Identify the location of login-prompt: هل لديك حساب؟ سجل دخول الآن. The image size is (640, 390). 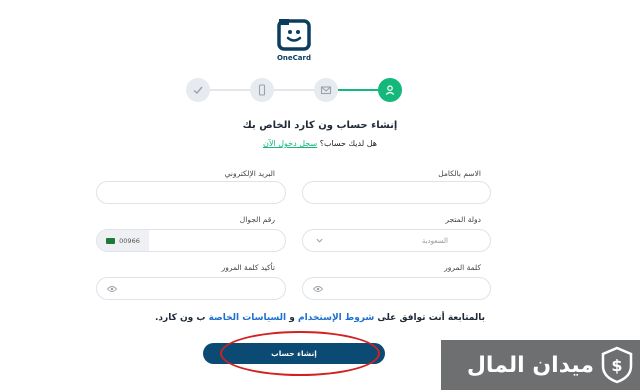
(320, 143).